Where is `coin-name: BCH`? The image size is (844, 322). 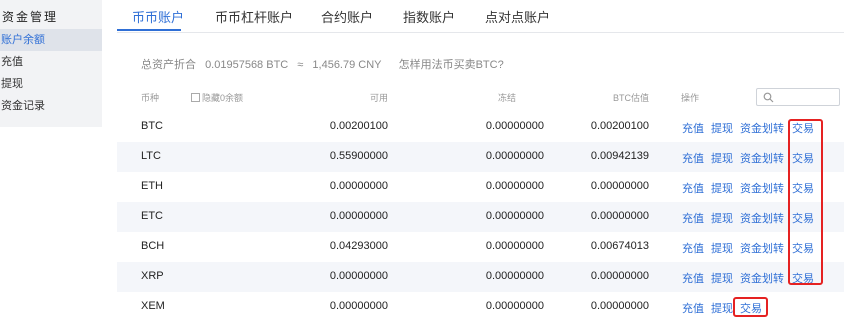
coin-name: BCH is located at coordinates (153, 246).